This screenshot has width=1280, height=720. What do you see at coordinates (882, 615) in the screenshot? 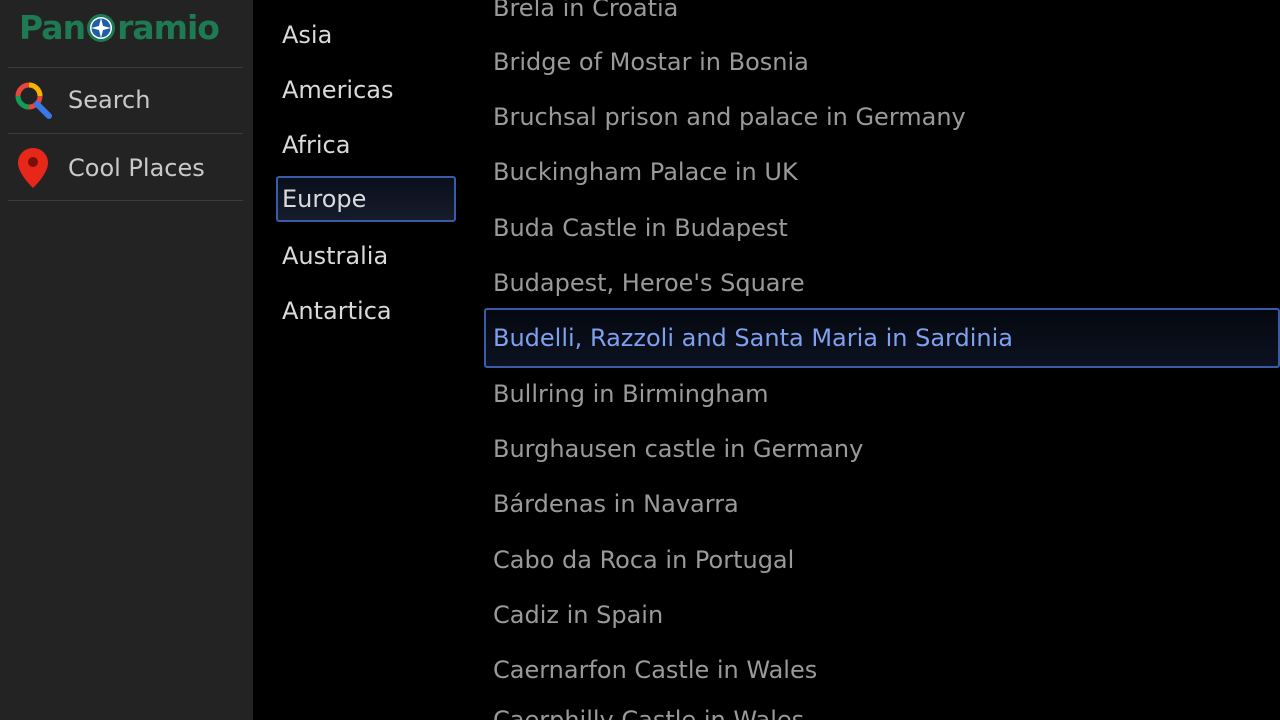
I see `place-item: Cadiz in Spain` at bounding box center [882, 615].